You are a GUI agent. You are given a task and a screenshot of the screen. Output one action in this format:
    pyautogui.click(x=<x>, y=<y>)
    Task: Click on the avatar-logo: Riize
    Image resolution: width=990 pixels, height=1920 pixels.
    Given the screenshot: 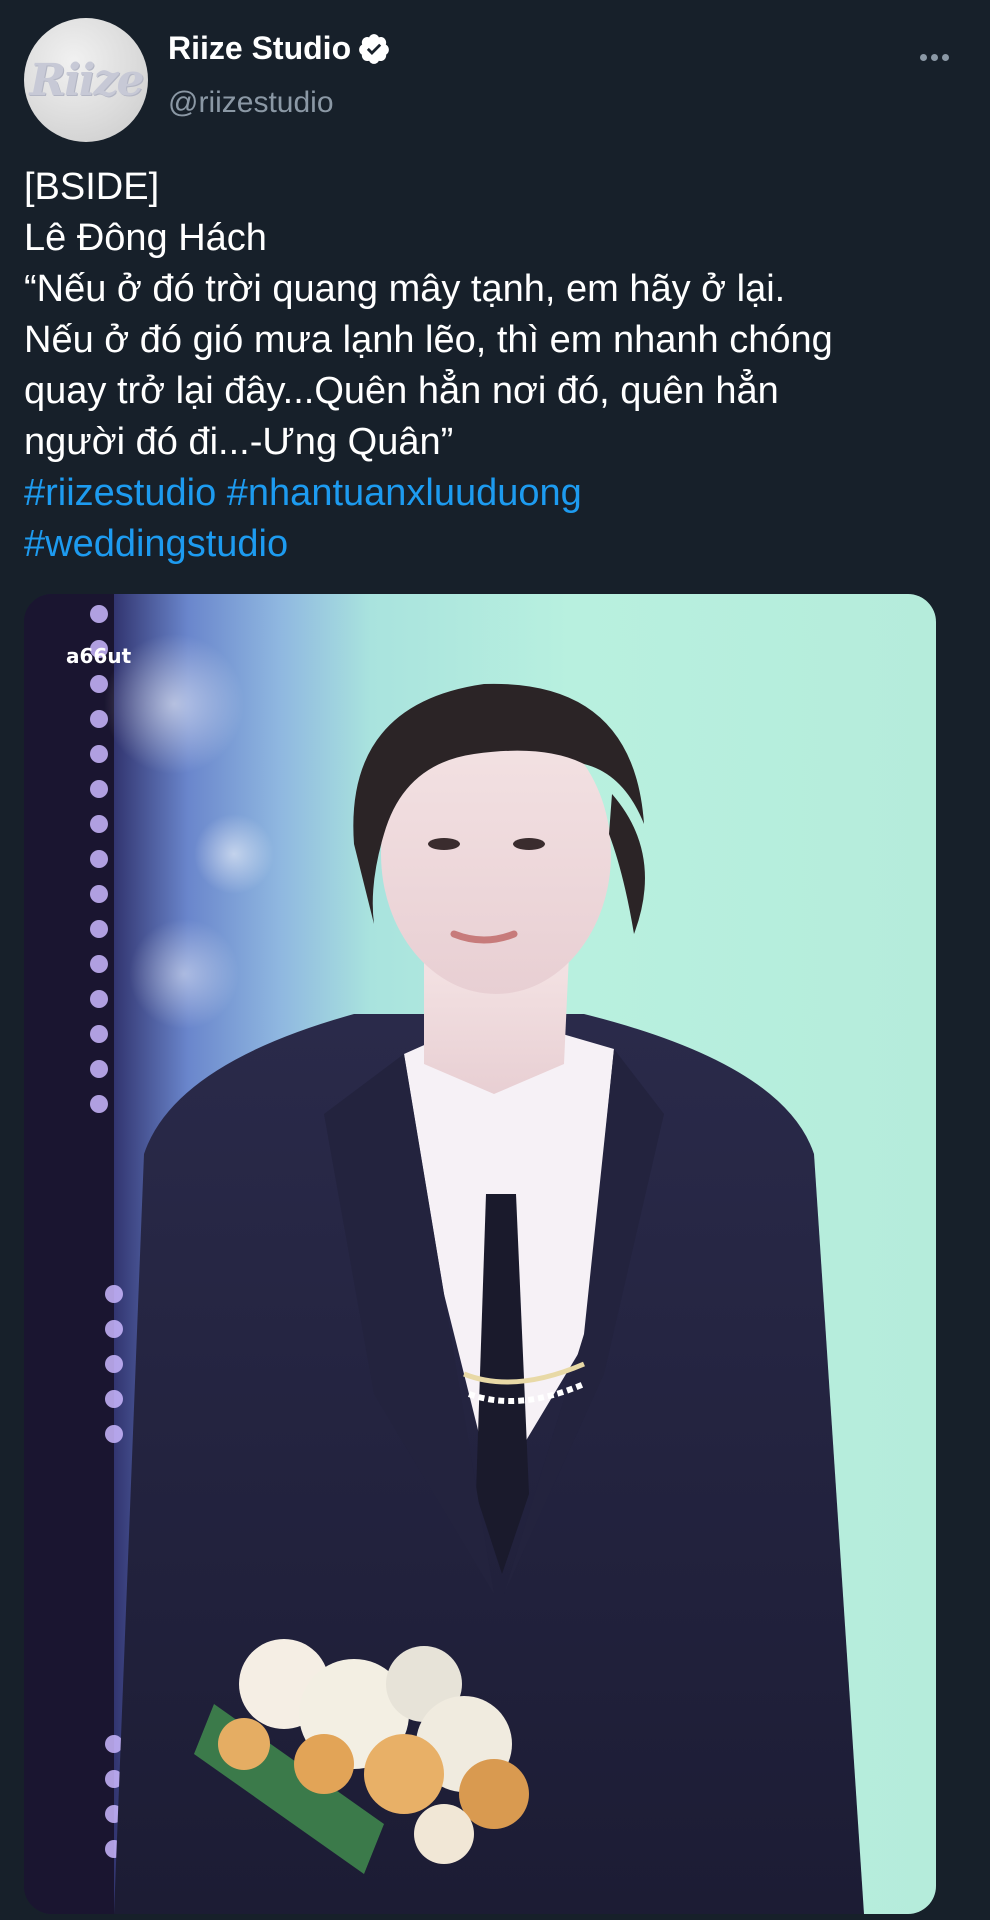 What is the action you would take?
    pyautogui.click(x=87, y=80)
    